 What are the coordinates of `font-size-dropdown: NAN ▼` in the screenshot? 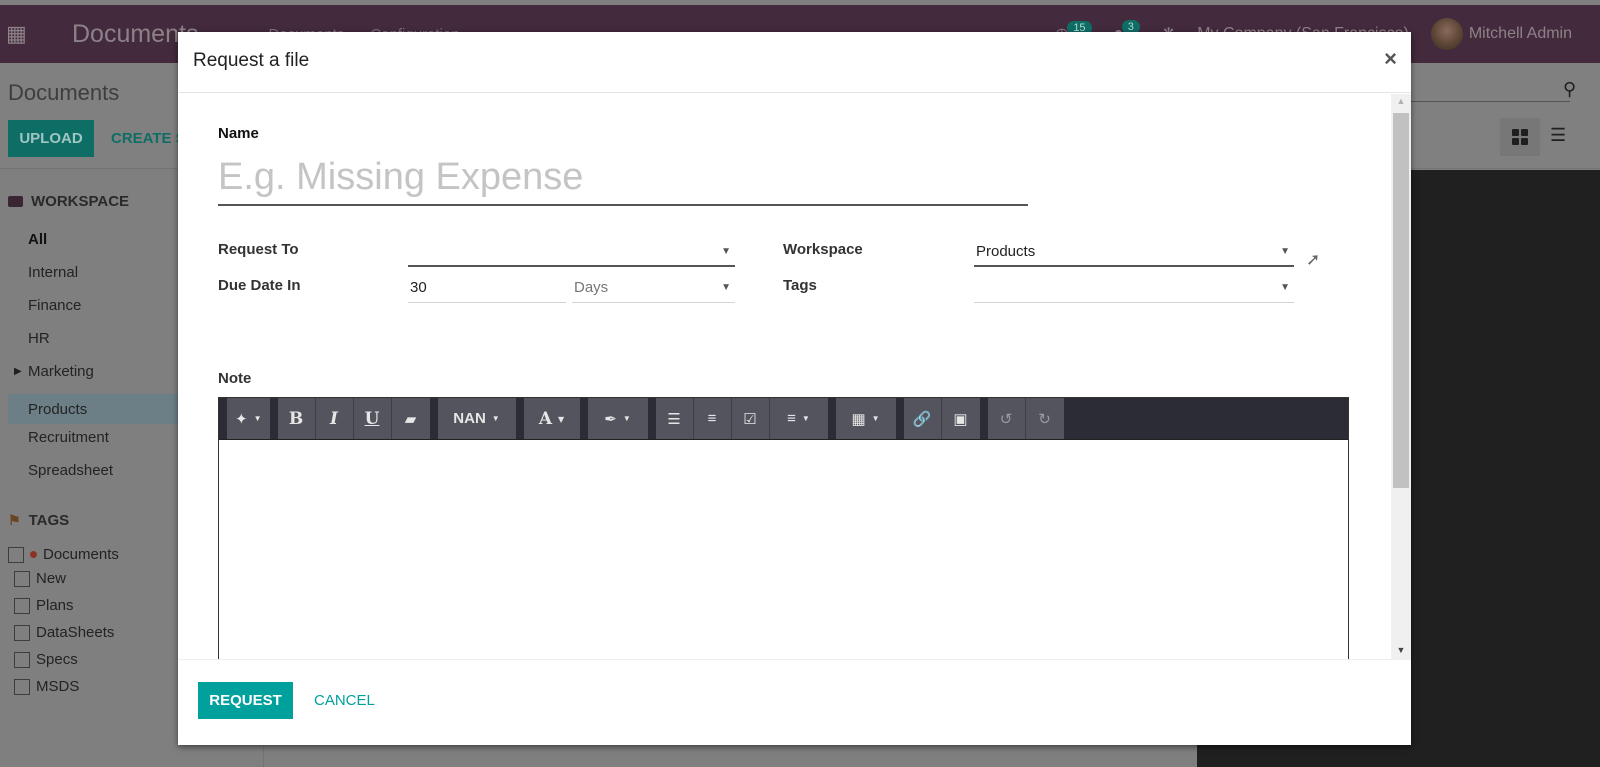 It's located at (476, 418).